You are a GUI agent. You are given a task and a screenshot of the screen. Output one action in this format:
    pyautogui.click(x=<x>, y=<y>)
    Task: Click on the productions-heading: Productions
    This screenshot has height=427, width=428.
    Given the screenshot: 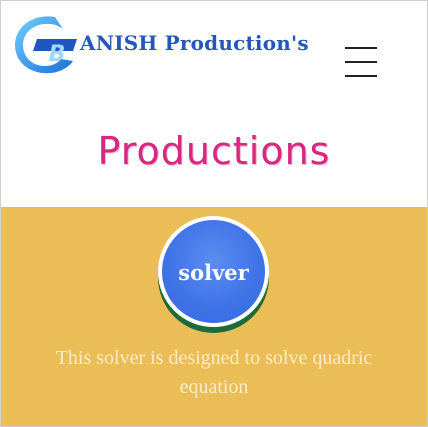 What is the action you would take?
    pyautogui.click(x=214, y=151)
    